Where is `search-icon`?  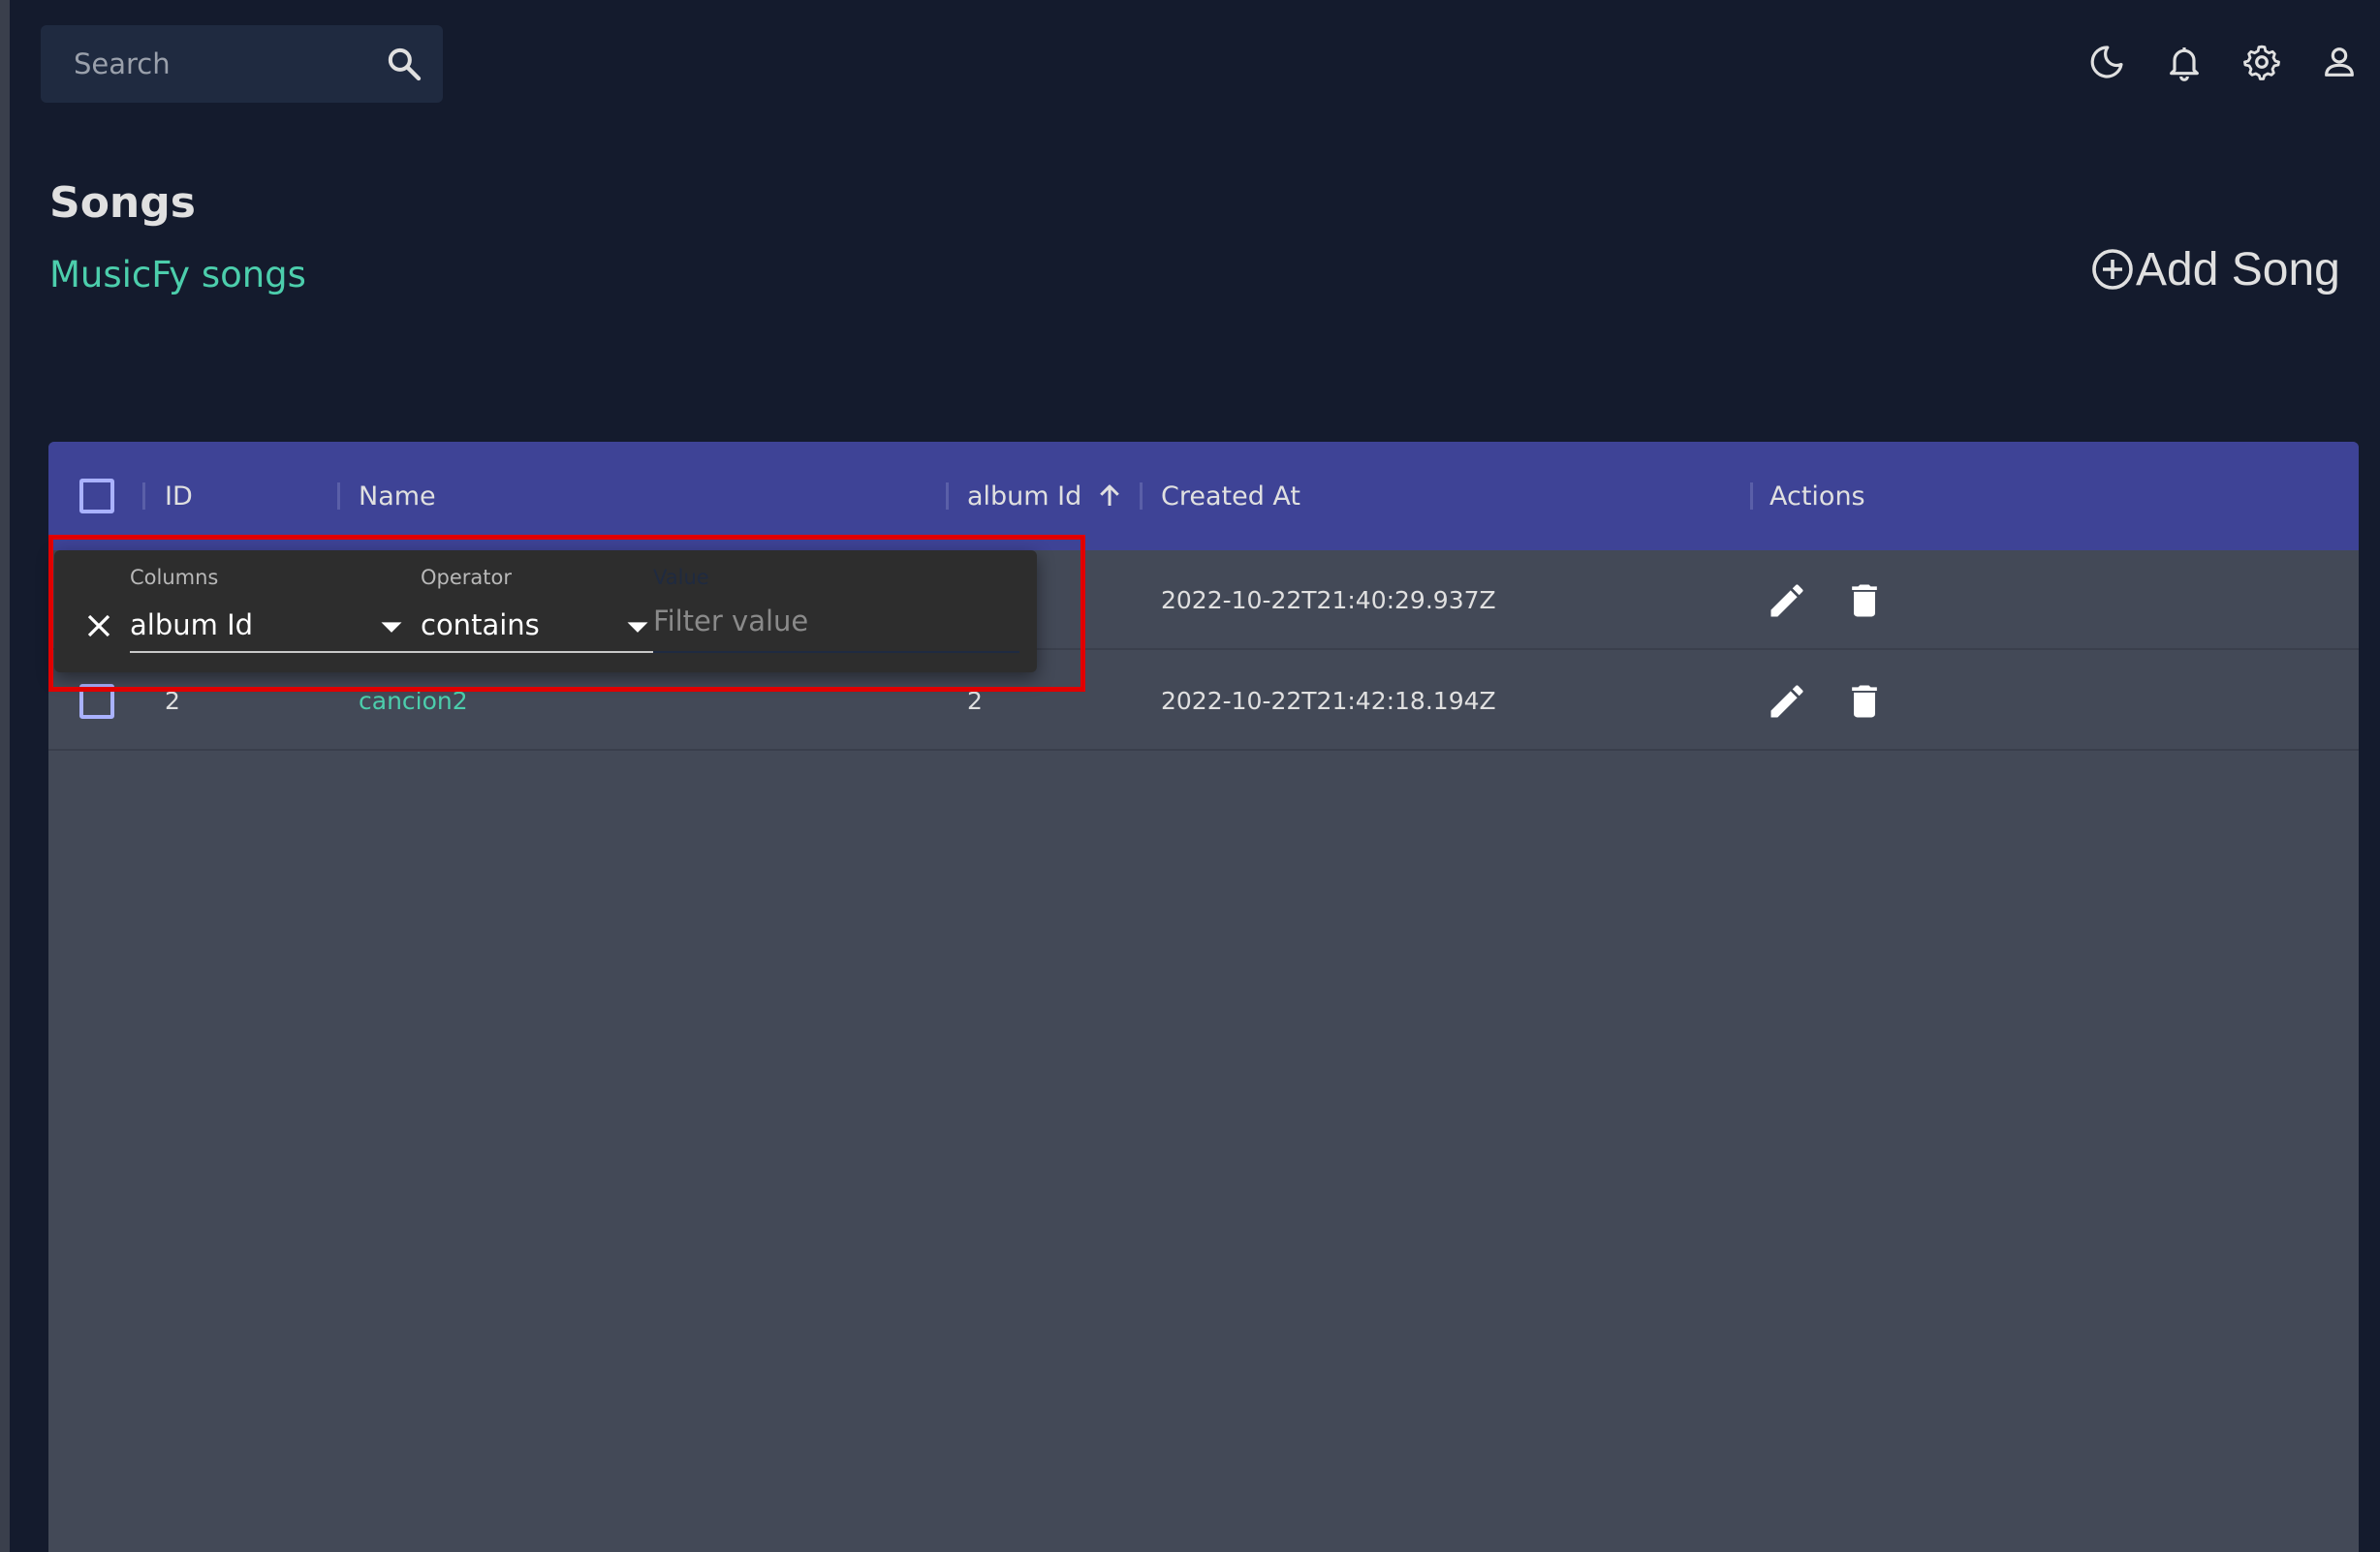
search-icon is located at coordinates (405, 64).